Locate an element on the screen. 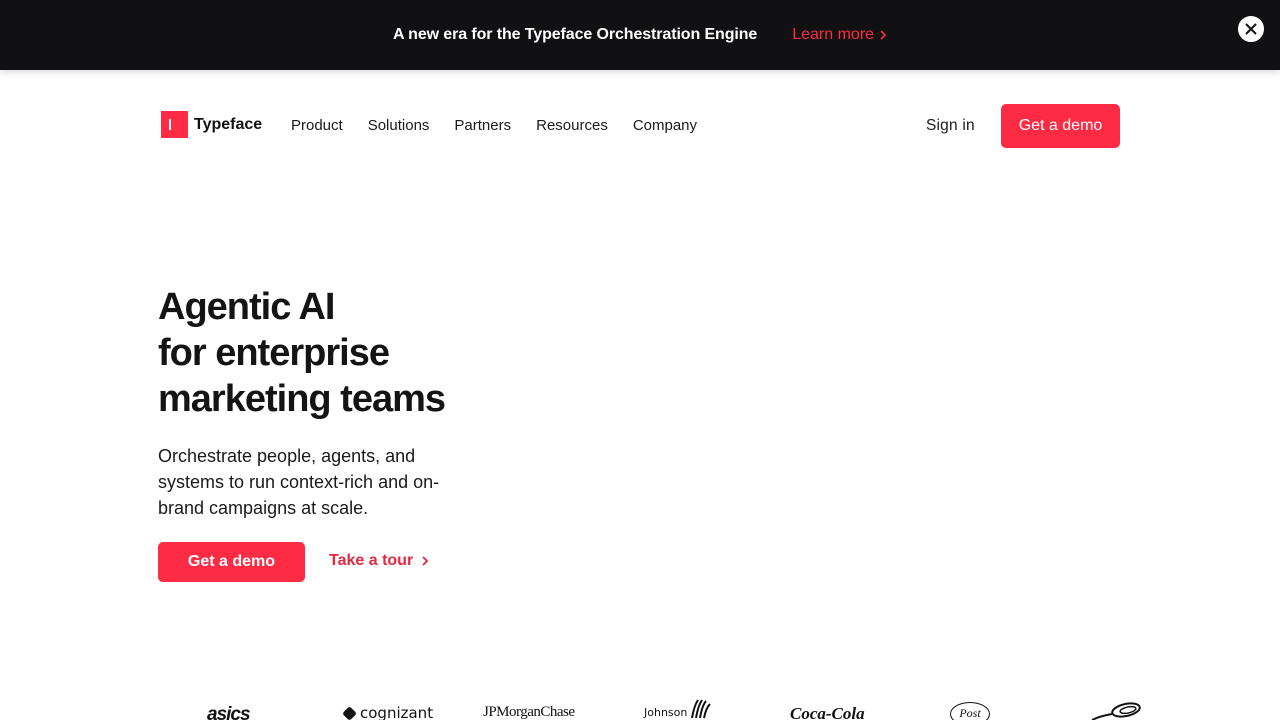  take-tour-link: Take a tour is located at coordinates (379, 561).